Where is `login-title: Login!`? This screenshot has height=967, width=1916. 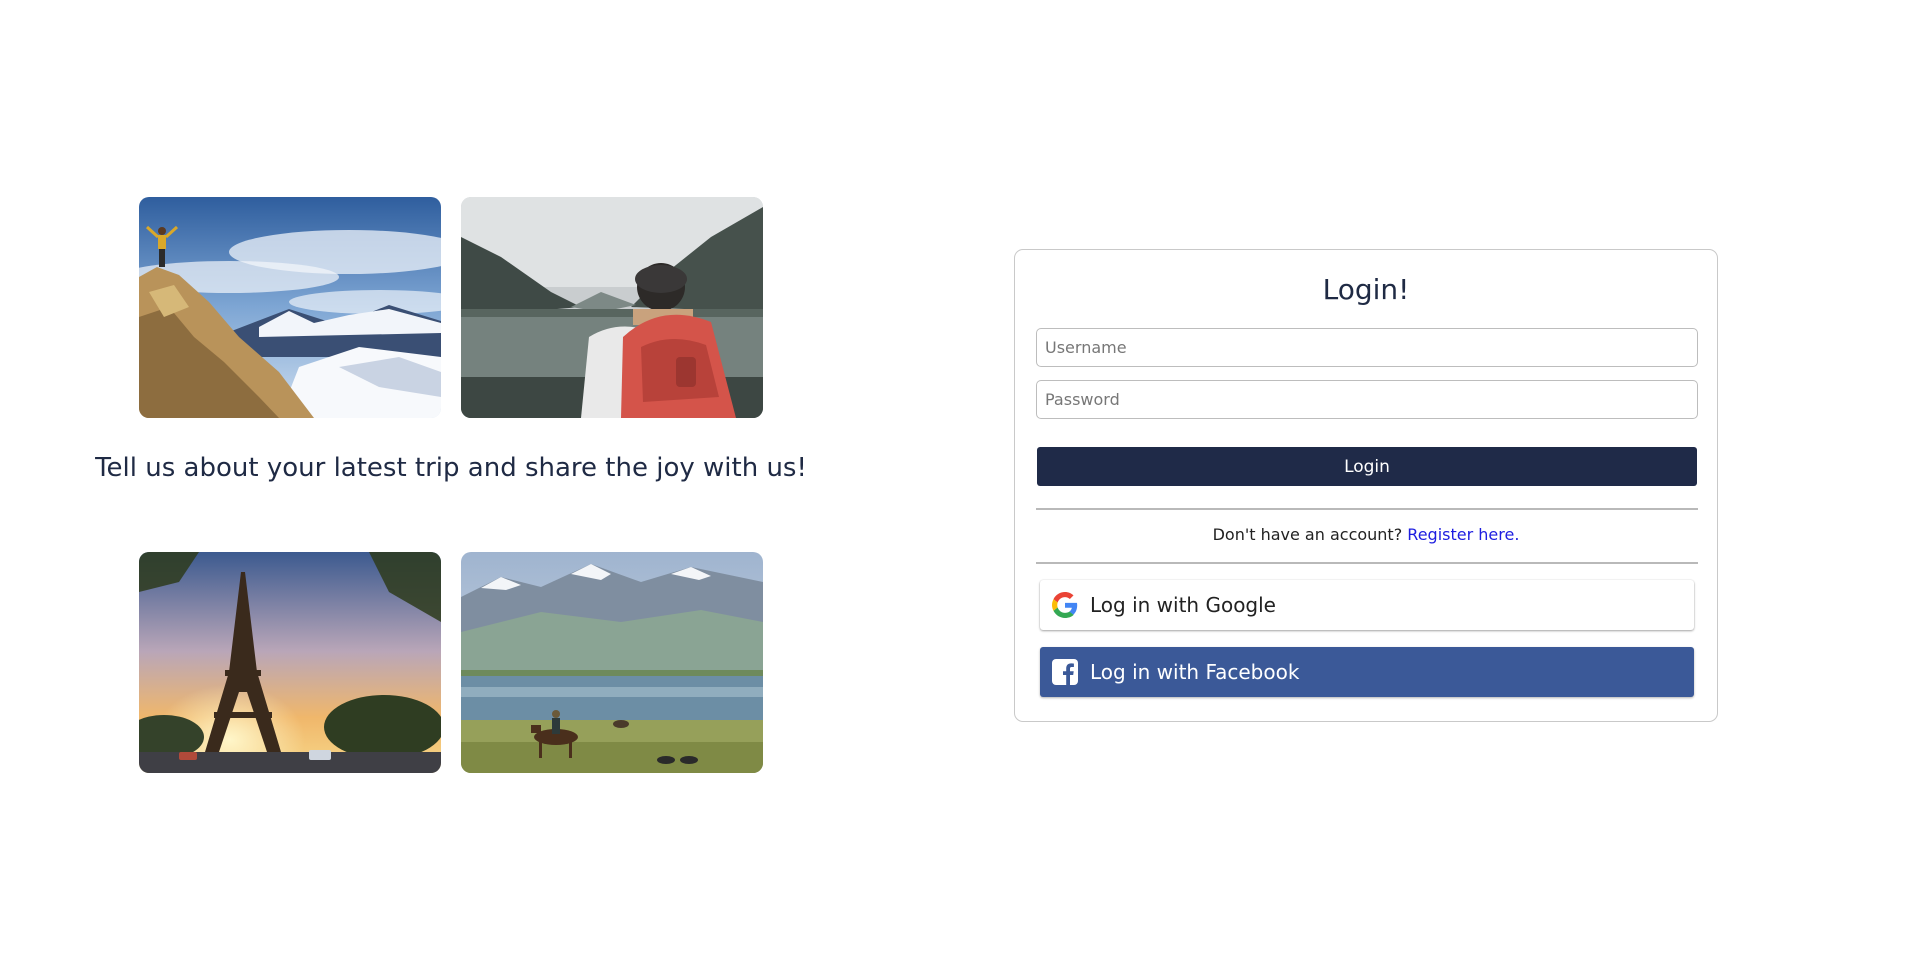
login-title: Login! is located at coordinates (1366, 289).